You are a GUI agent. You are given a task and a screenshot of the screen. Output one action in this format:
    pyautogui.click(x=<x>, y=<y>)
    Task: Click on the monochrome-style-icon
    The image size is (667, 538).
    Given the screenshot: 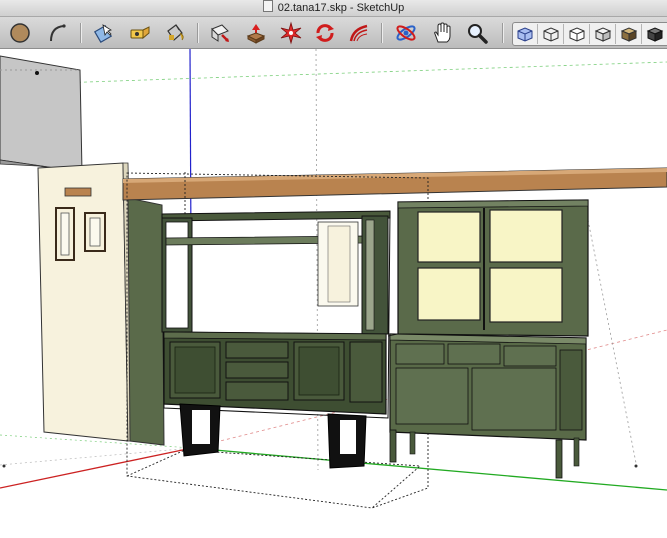 What is the action you would take?
    pyautogui.click(x=655, y=34)
    